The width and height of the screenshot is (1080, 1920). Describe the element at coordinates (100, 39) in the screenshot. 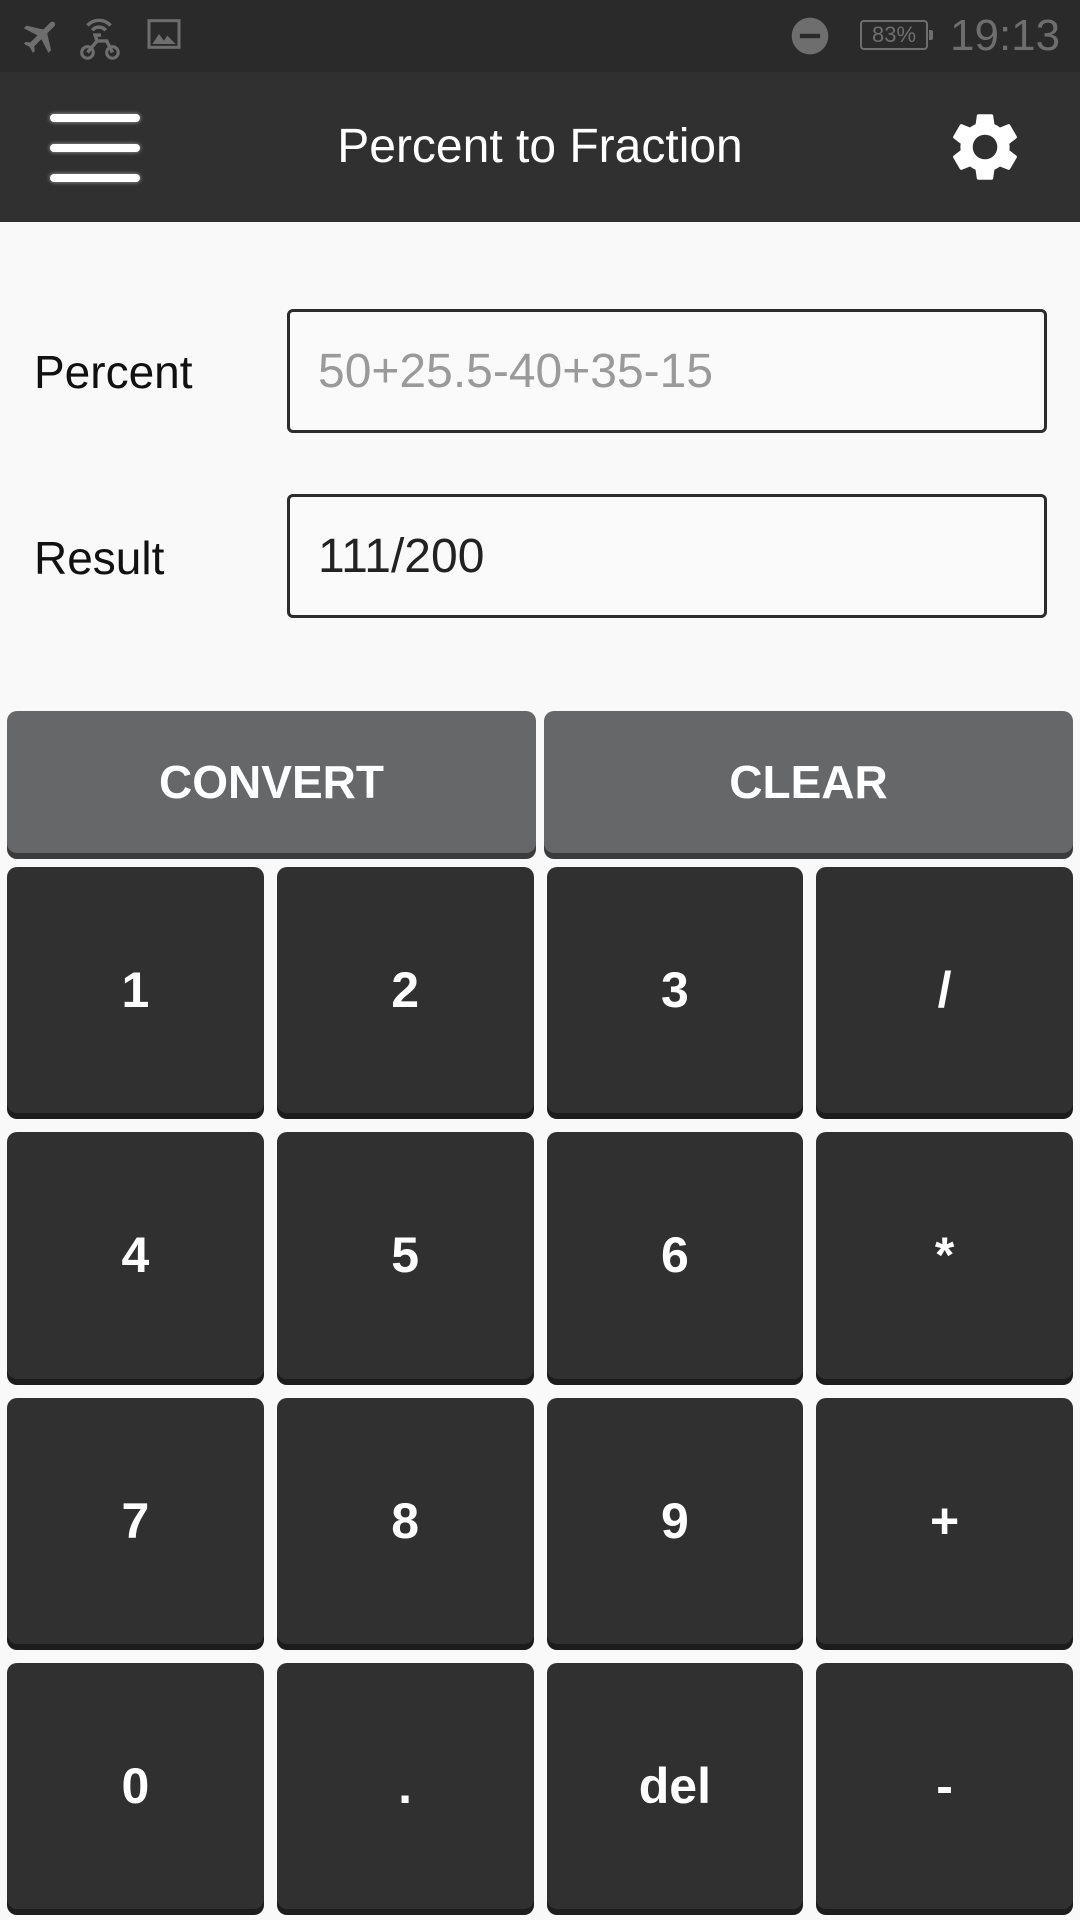

I see `hotspot-delivery-icon` at that location.